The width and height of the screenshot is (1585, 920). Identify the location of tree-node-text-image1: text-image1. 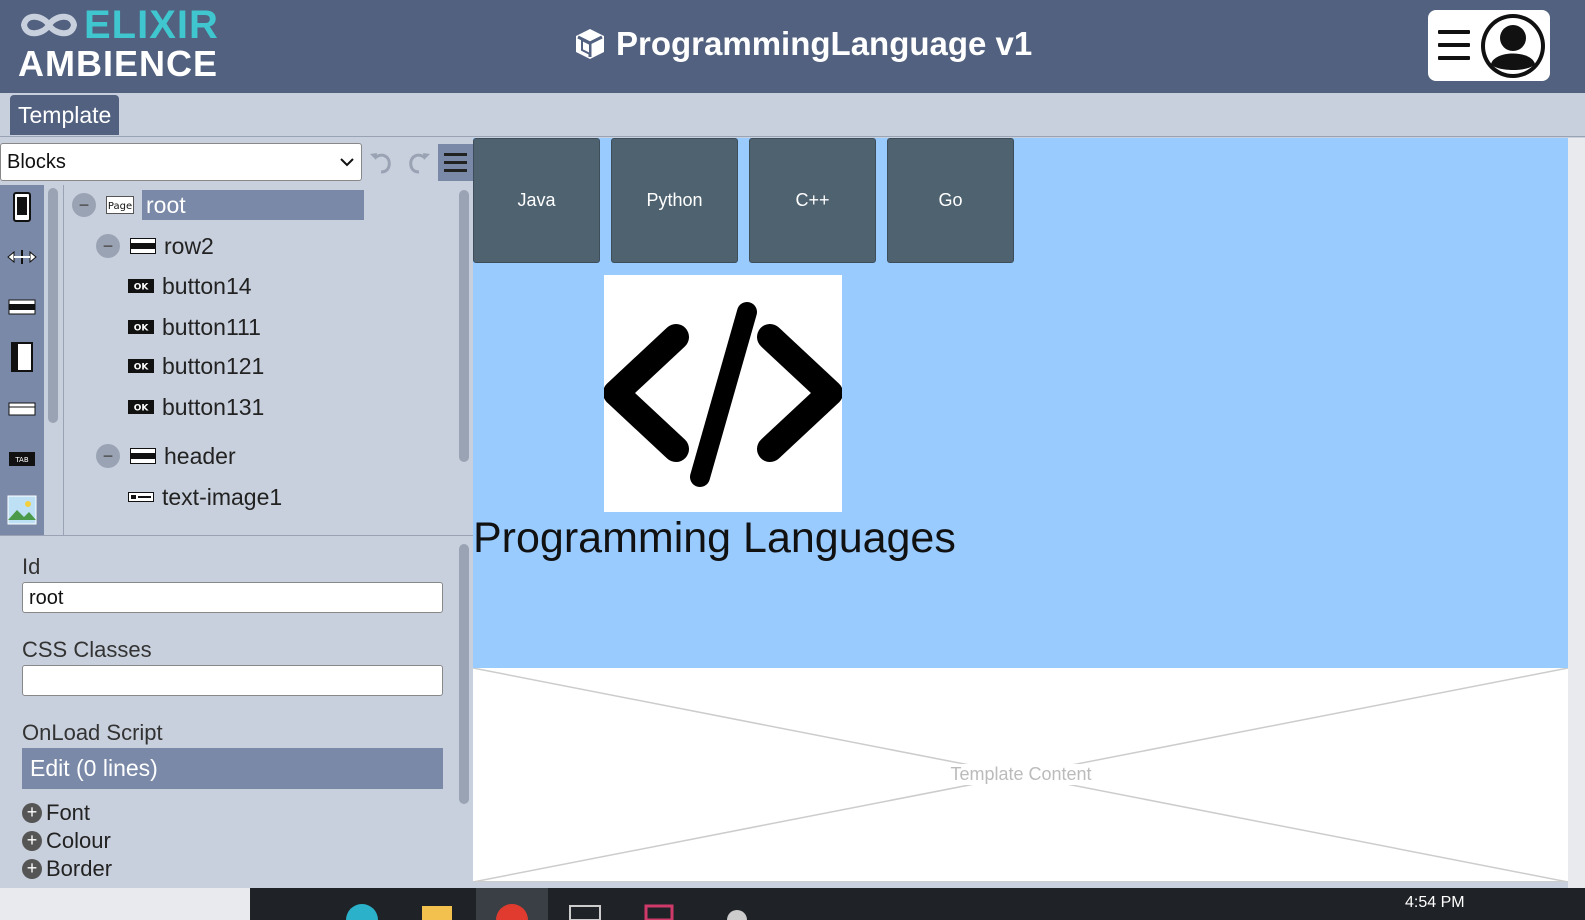
(205, 497).